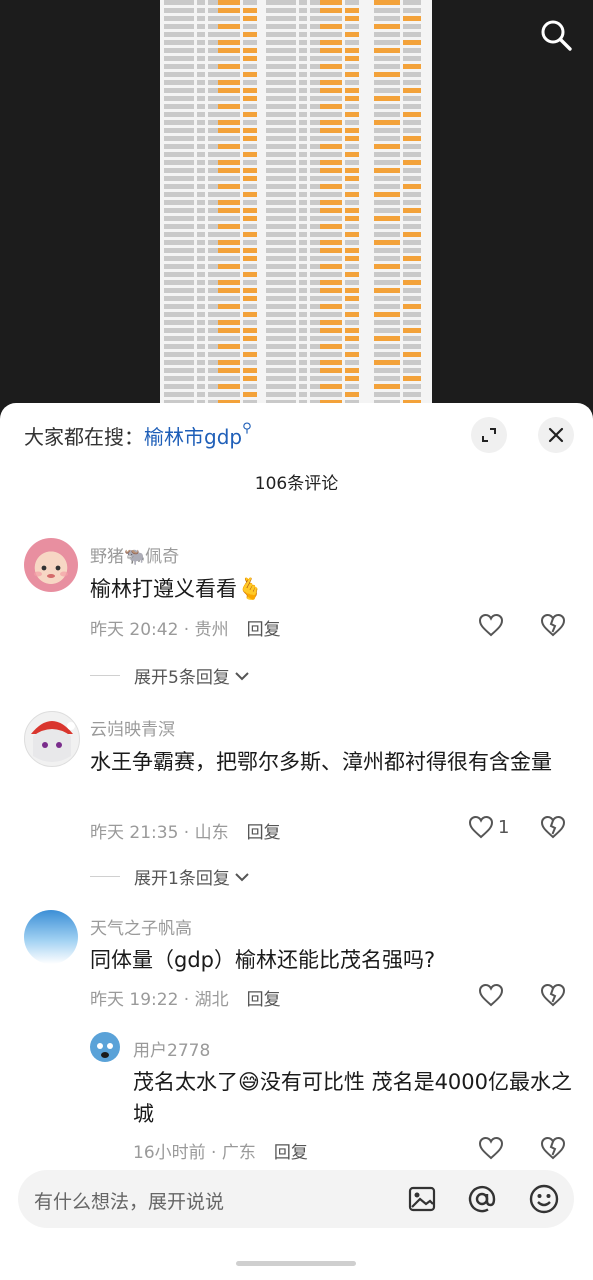 Image resolution: width=593 pixels, height=1280 pixels. Describe the element at coordinates (296, 205) in the screenshot. I see `spreadsheet-image` at that location.